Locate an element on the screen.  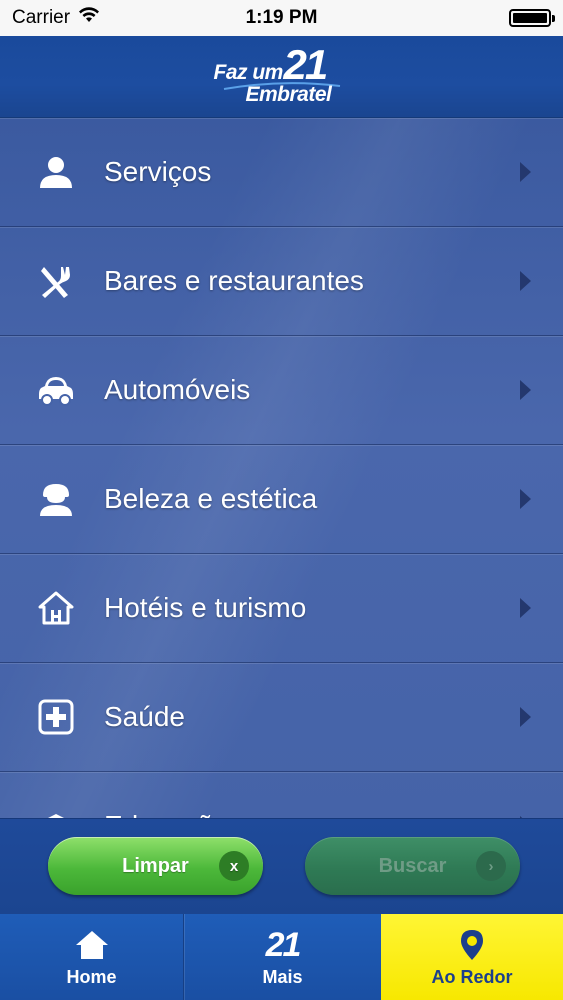
embratel-logo: Faz um 21 Embratel is located at coordinates (282, 76).